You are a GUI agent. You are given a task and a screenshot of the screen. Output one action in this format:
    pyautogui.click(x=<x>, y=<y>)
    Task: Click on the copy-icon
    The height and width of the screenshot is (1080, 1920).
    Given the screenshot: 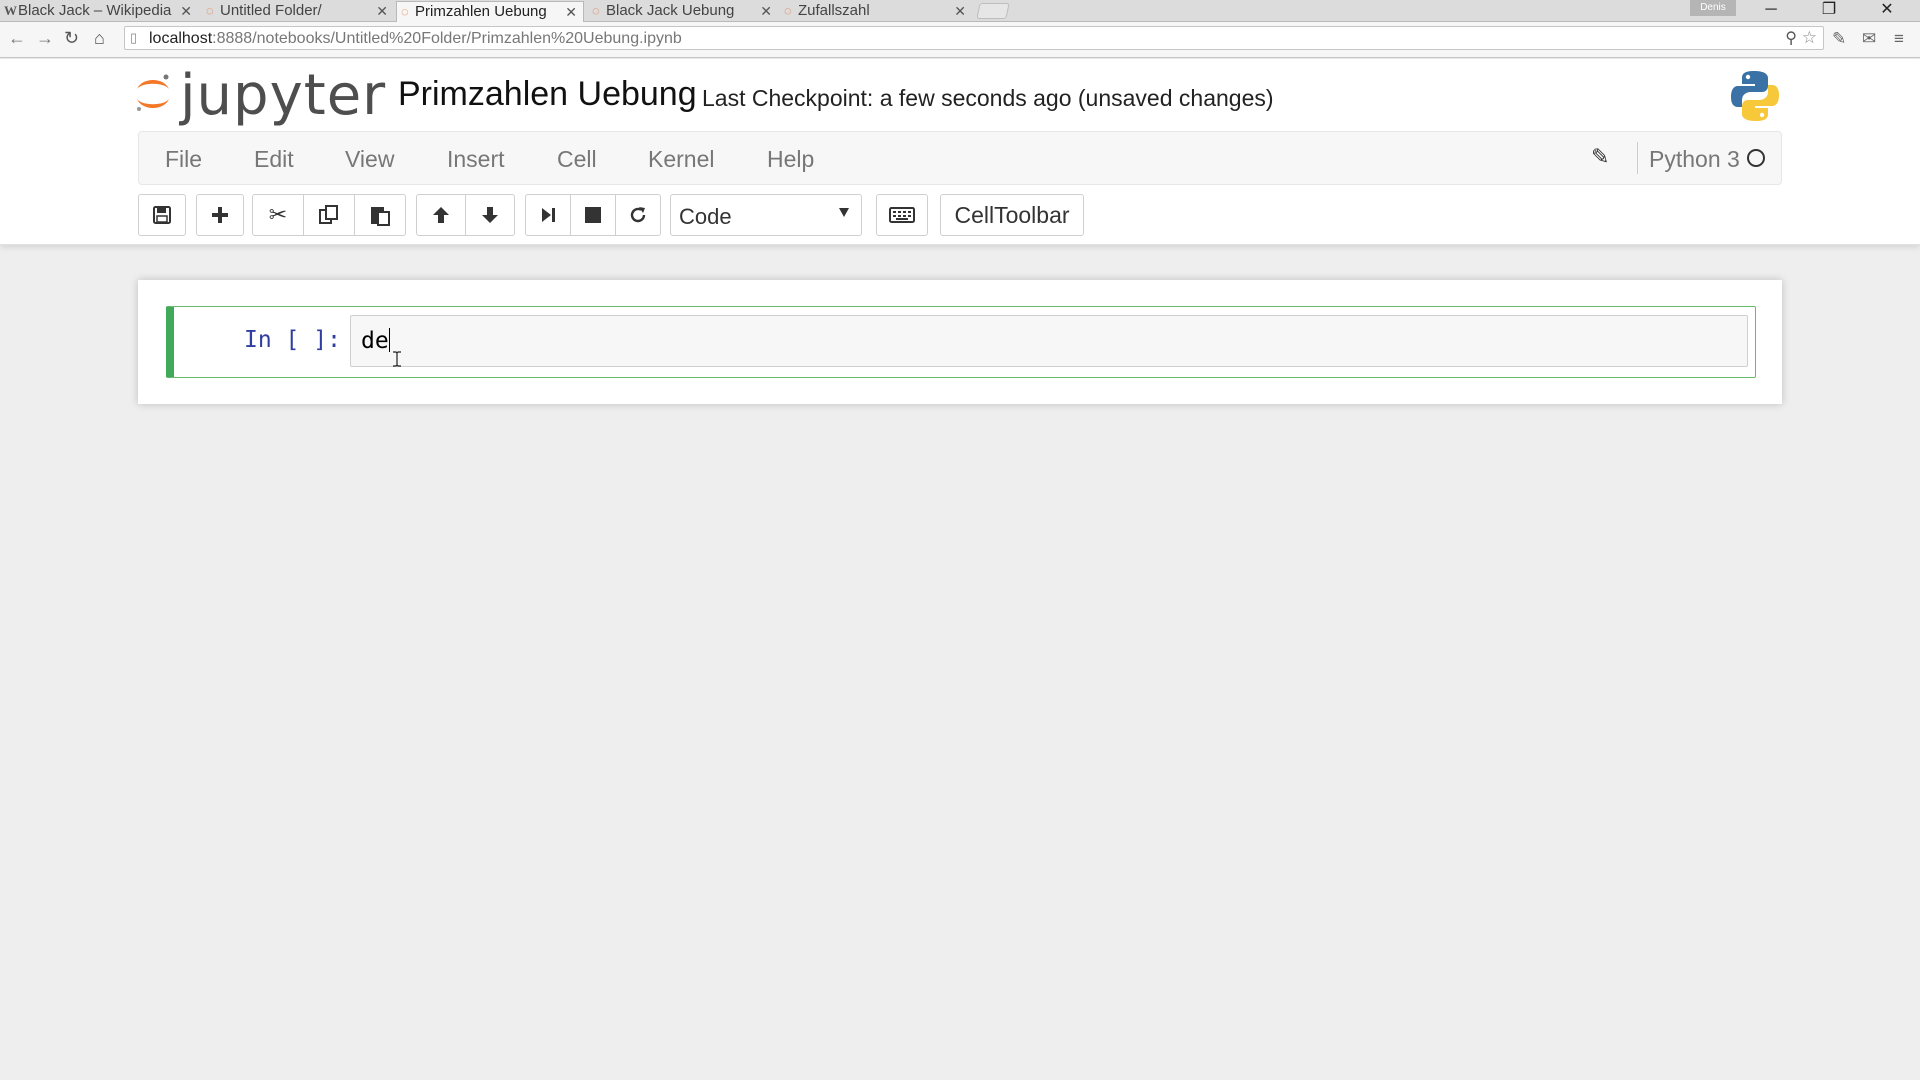 What is the action you would take?
    pyautogui.click(x=328, y=214)
    